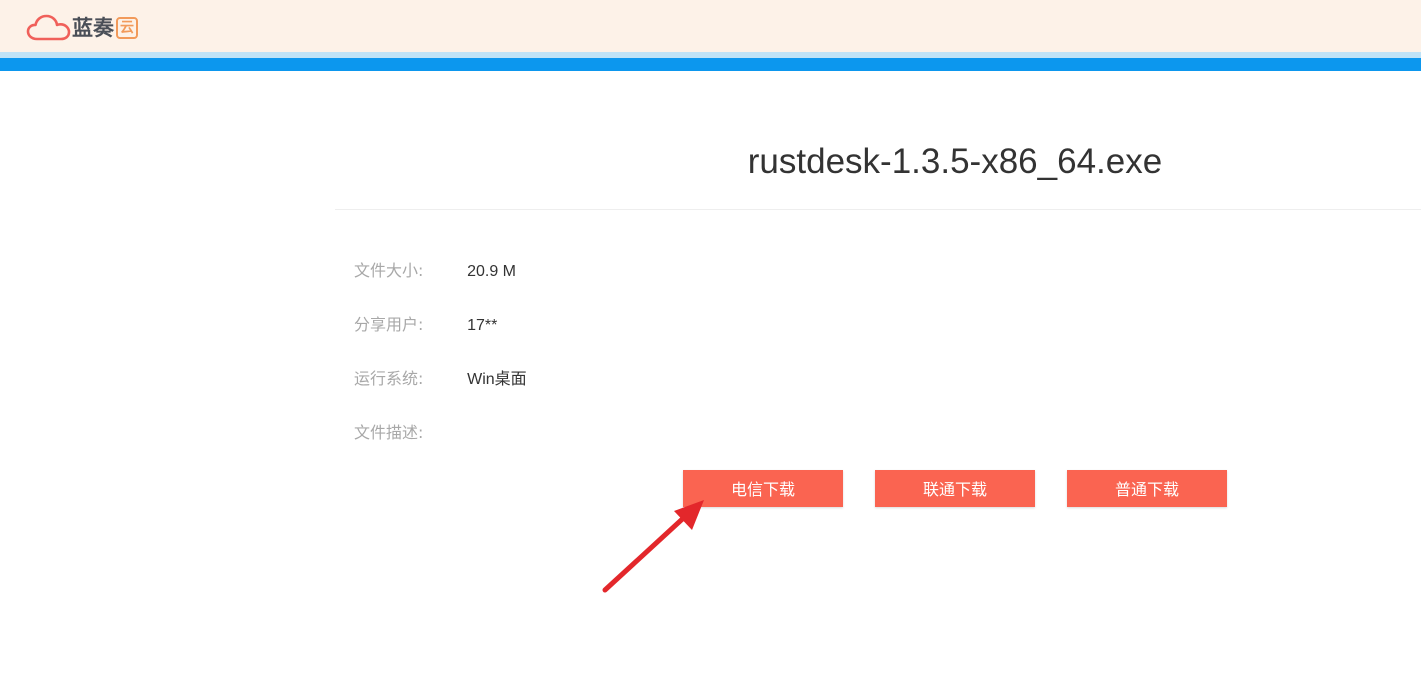 This screenshot has height=683, width=1421. I want to click on logo-badge: 云, so click(127, 28).